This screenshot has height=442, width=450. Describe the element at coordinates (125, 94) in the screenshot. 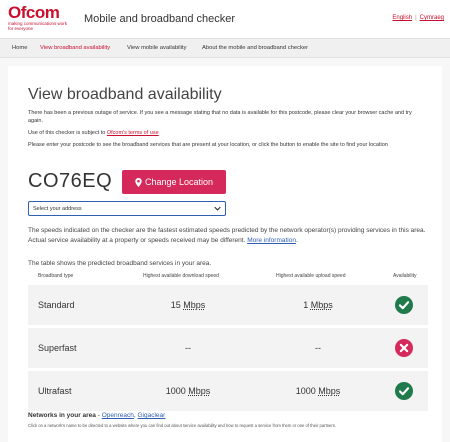

I see `page-title: View broadband availability` at that location.